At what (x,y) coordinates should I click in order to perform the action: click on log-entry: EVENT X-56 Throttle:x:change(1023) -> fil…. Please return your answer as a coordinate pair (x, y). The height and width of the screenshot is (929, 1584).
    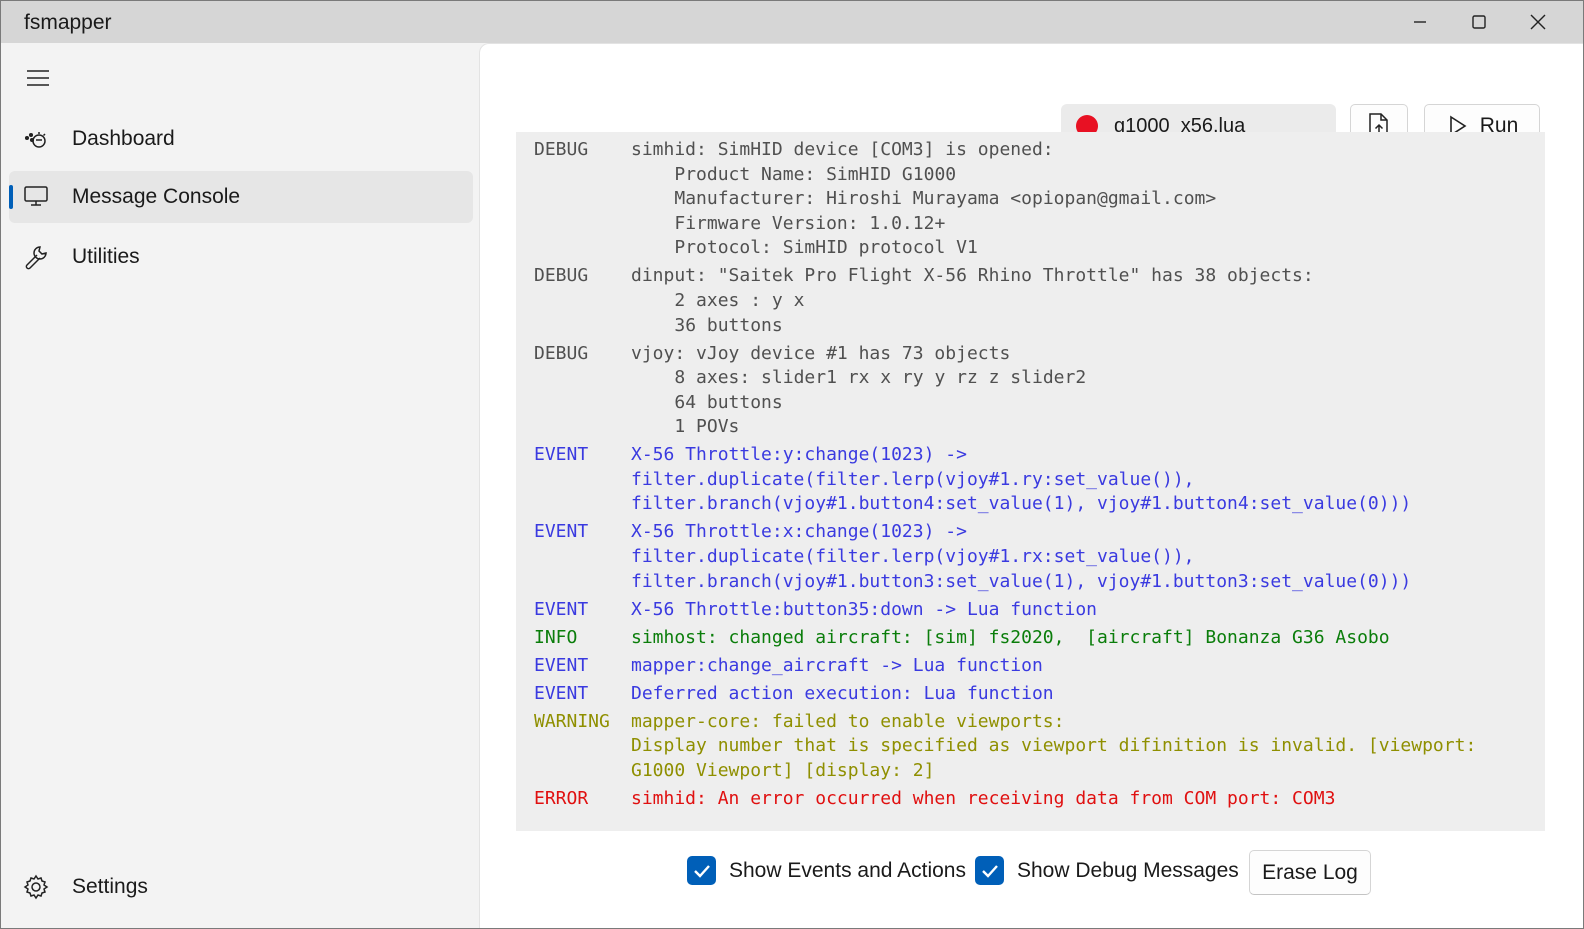
    Looking at the image, I should click on (1030, 557).